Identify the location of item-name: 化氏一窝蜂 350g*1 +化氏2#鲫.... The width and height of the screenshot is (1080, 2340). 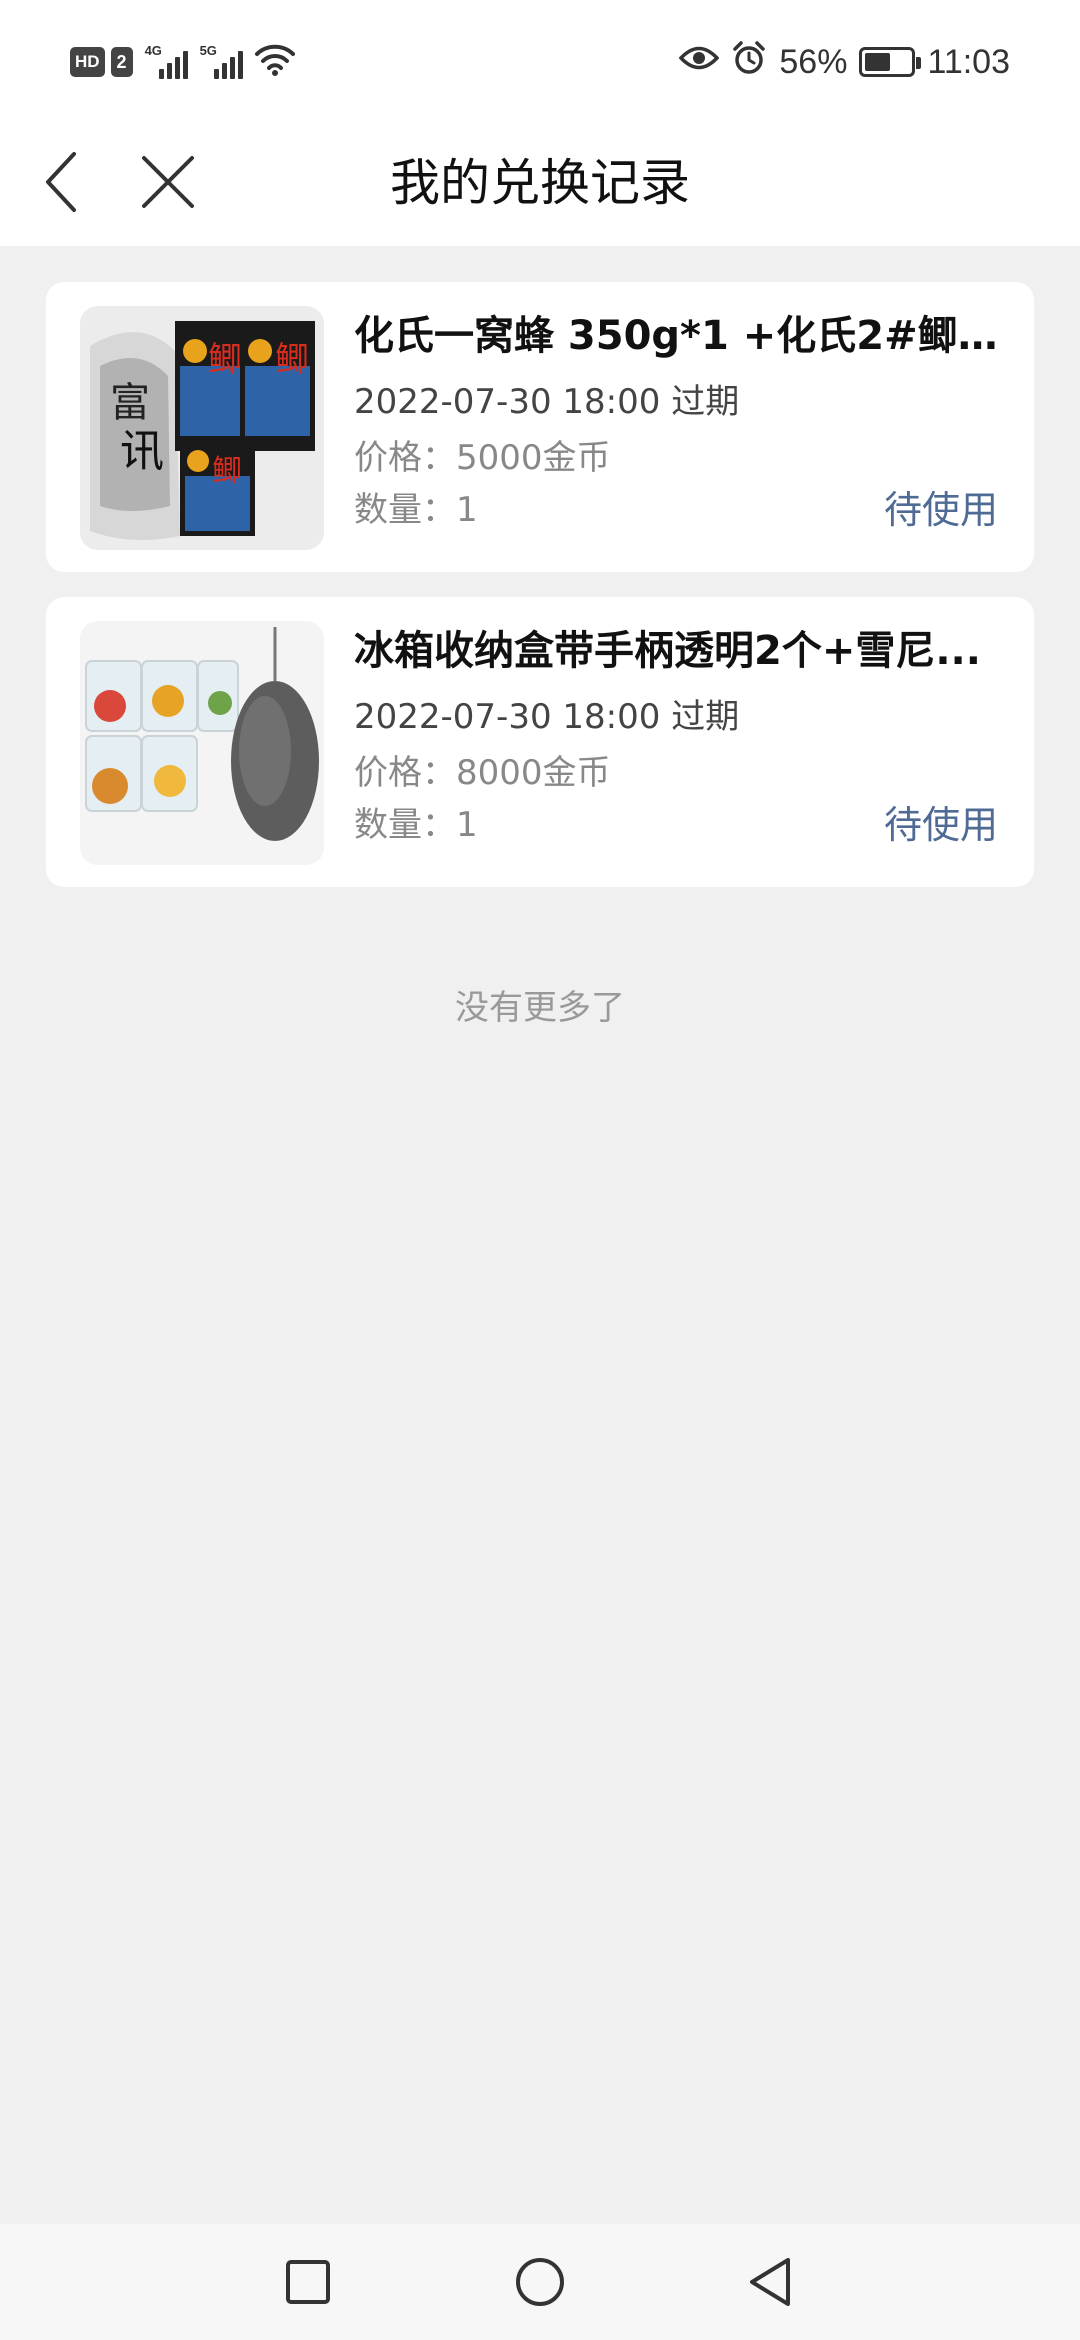
(676, 336).